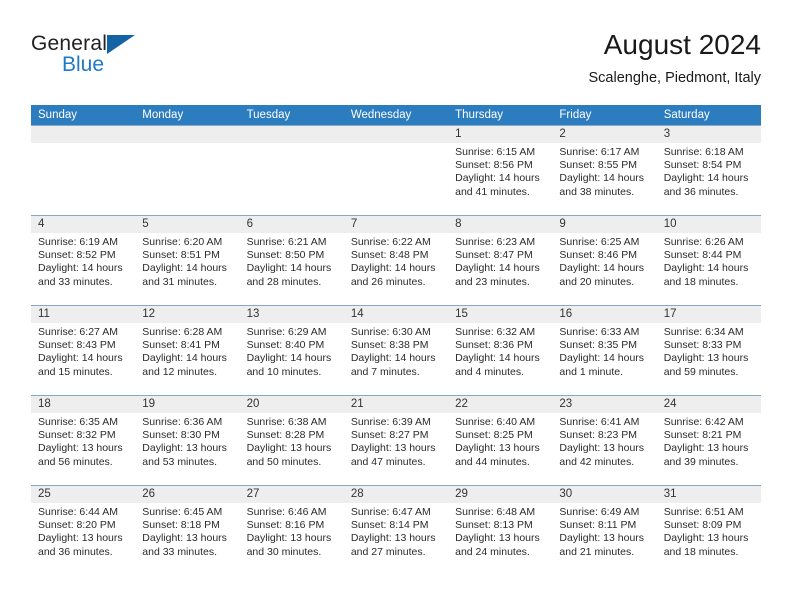 The image size is (792, 612). Describe the element at coordinates (286, 512) in the screenshot. I see `sunrise-text: Sunrise: 6:46 AM` at that location.